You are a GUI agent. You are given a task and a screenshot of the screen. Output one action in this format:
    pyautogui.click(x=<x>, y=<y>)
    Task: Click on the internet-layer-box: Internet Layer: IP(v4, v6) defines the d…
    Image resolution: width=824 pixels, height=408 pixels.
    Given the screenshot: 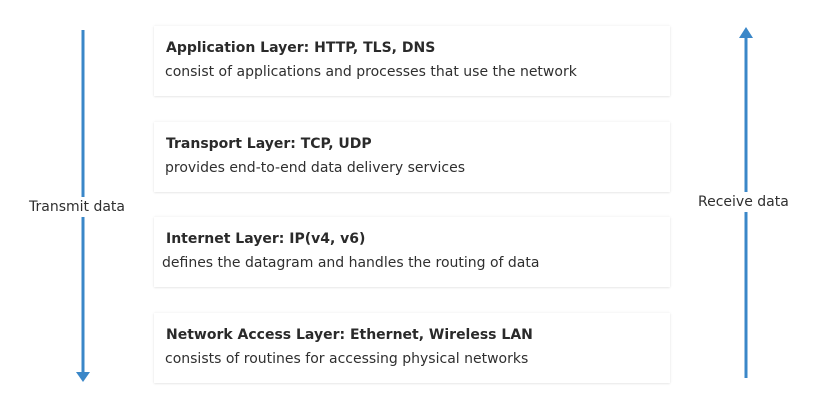 What is the action you would take?
    pyautogui.click(x=412, y=252)
    